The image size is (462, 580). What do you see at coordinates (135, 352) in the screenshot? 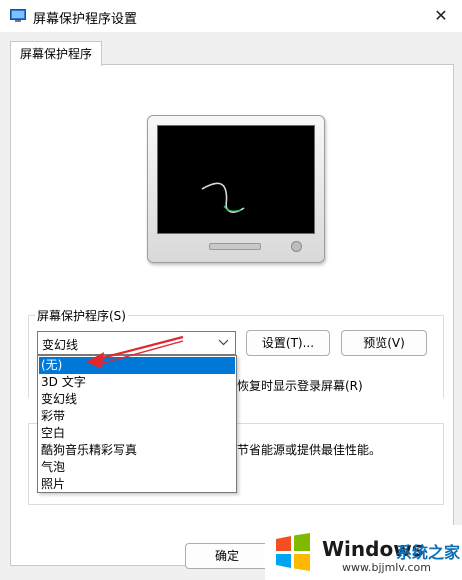
I see `annotation-arrow-icon` at bounding box center [135, 352].